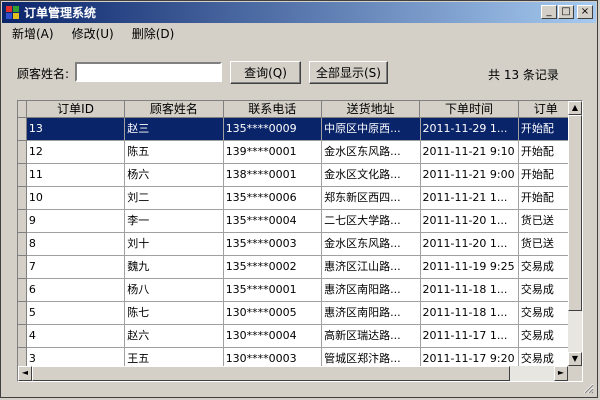 This screenshot has height=400, width=600. What do you see at coordinates (174, 357) in the screenshot?
I see `cell-customer-name: 王五` at bounding box center [174, 357].